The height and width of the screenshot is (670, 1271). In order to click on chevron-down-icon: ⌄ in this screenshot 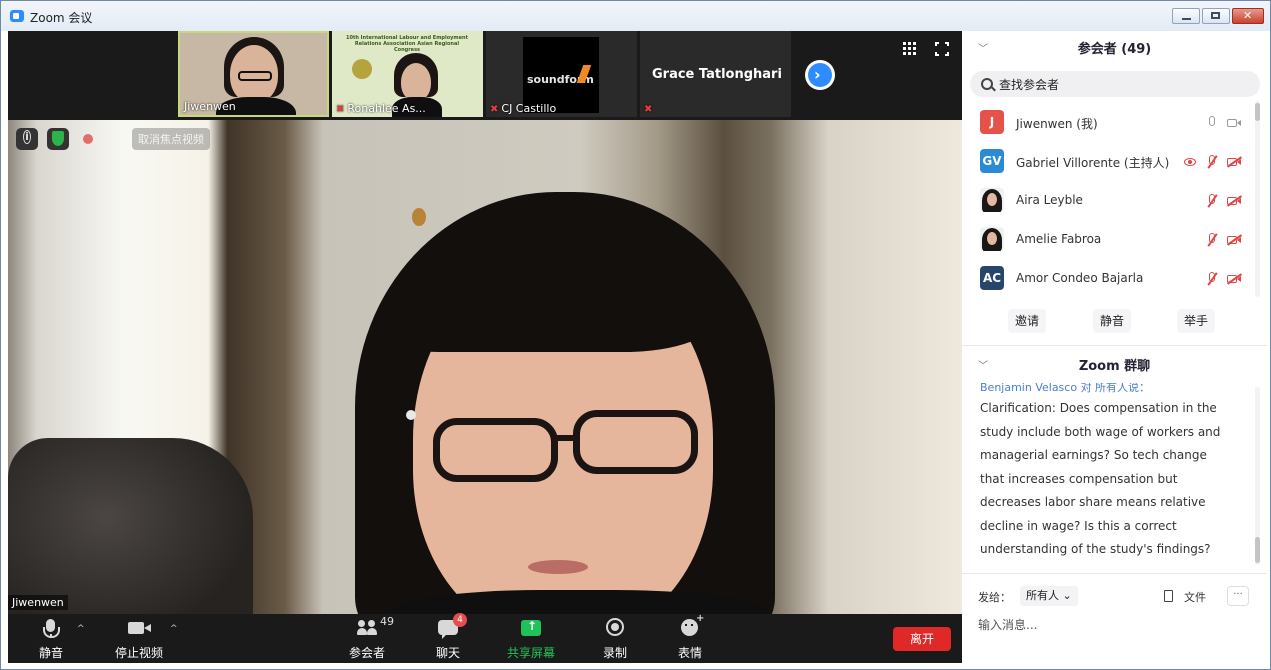, I will do `click(1067, 595)`.